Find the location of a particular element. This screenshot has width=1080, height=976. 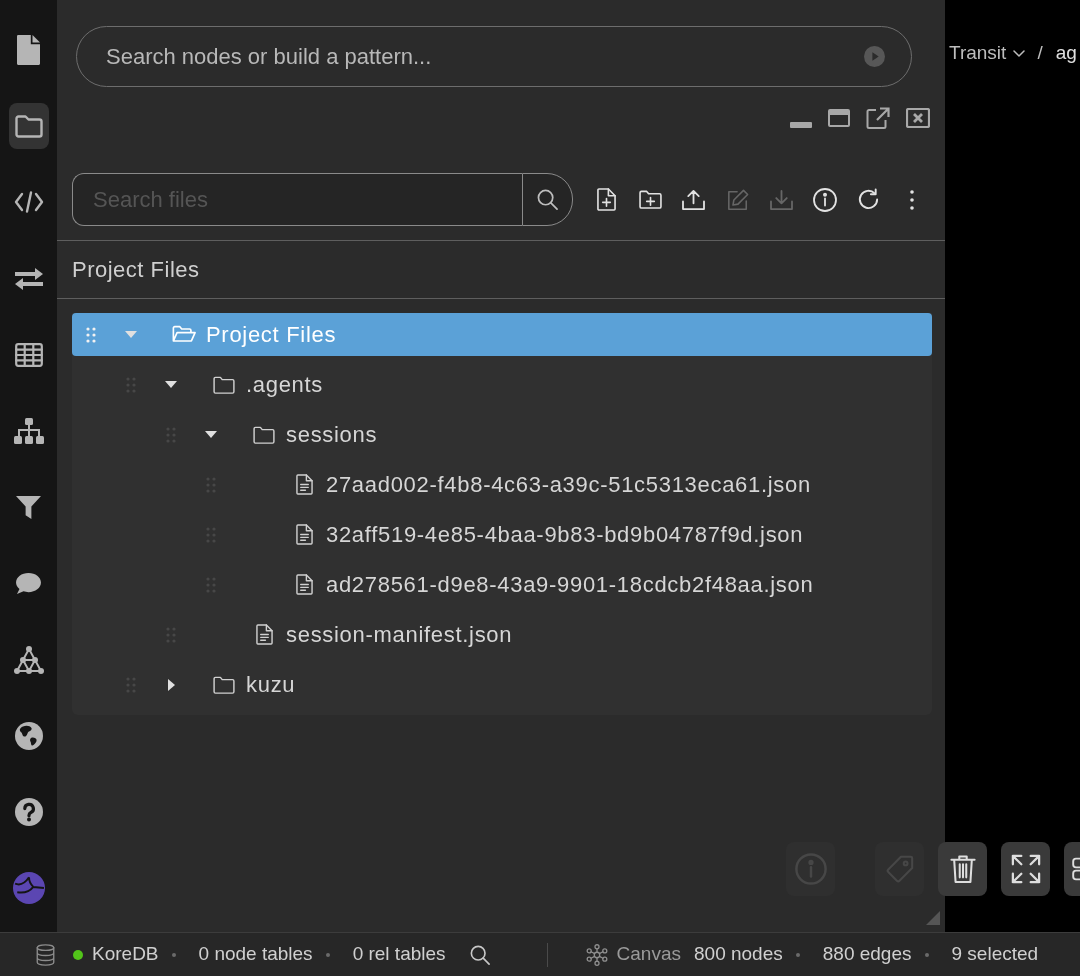

chat-bubble-icon is located at coordinates (28, 583).